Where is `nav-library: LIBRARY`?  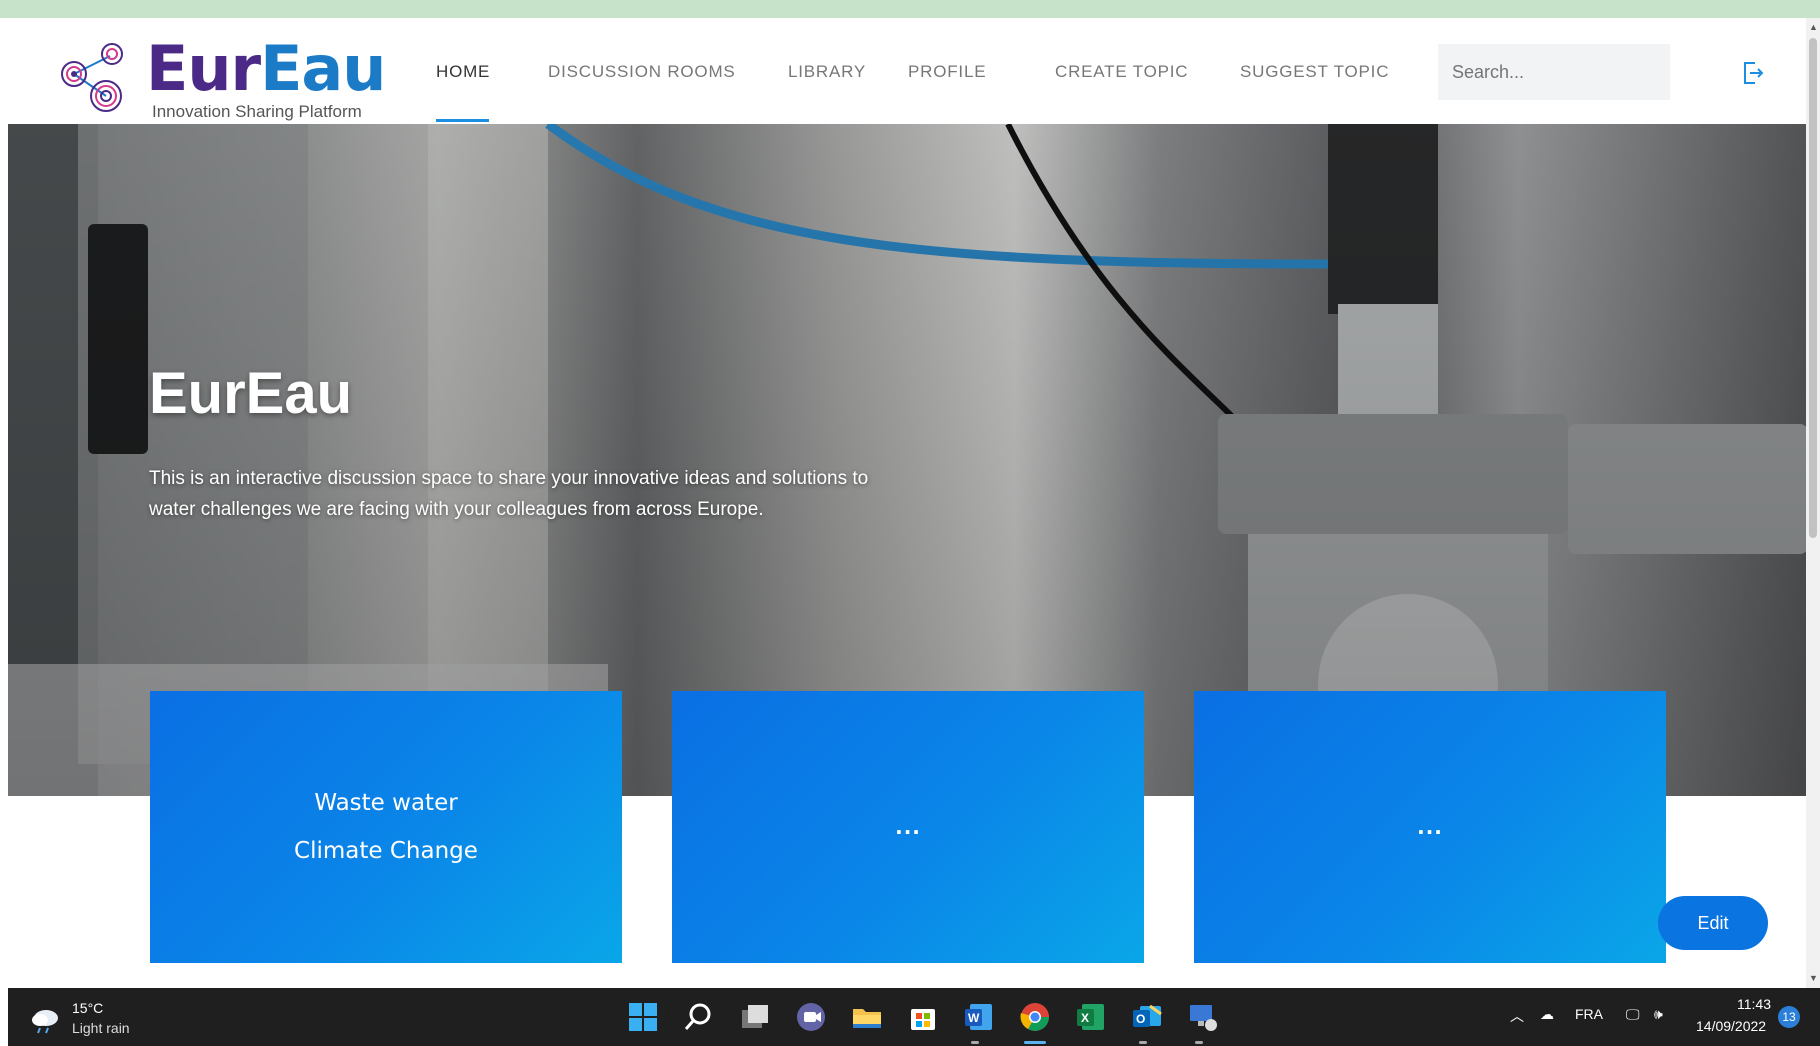 nav-library: LIBRARY is located at coordinates (827, 72).